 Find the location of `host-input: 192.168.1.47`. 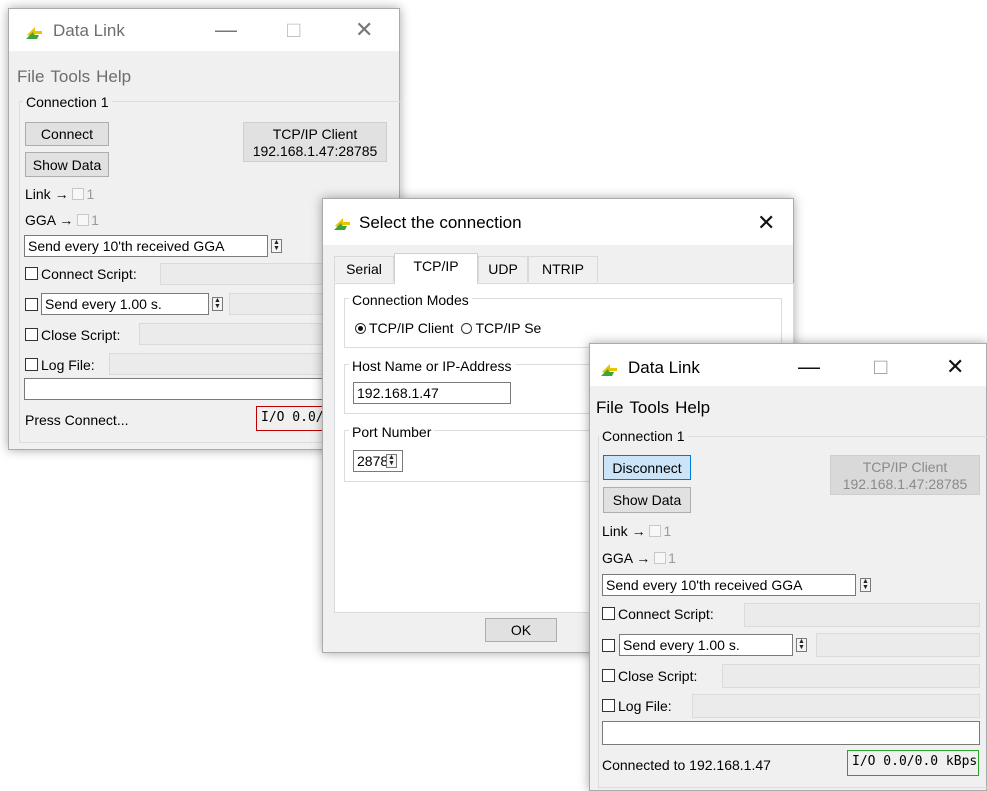

host-input: 192.168.1.47 is located at coordinates (432, 393).